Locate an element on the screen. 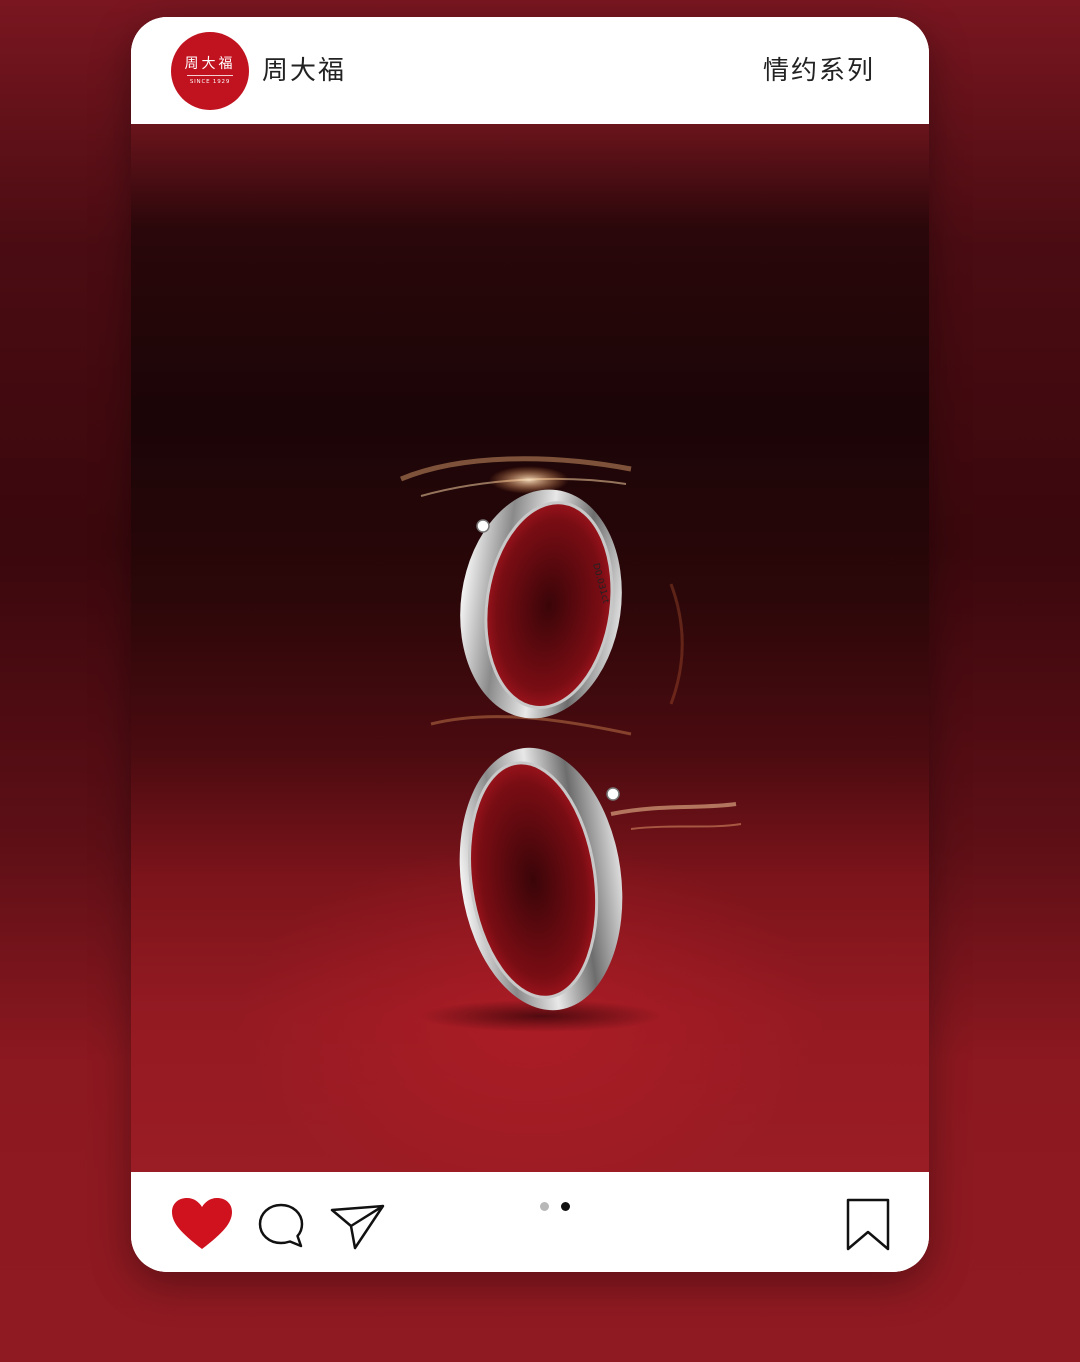 The image size is (1080, 1362). carousel-indicator is located at coordinates (555, 1206).